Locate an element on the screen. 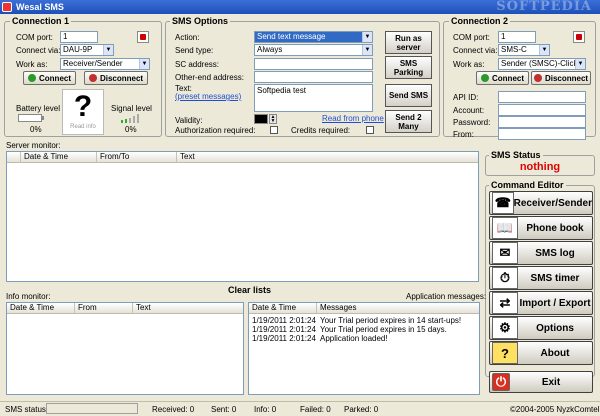  sent-count: Sent: 0 is located at coordinates (224, 409).